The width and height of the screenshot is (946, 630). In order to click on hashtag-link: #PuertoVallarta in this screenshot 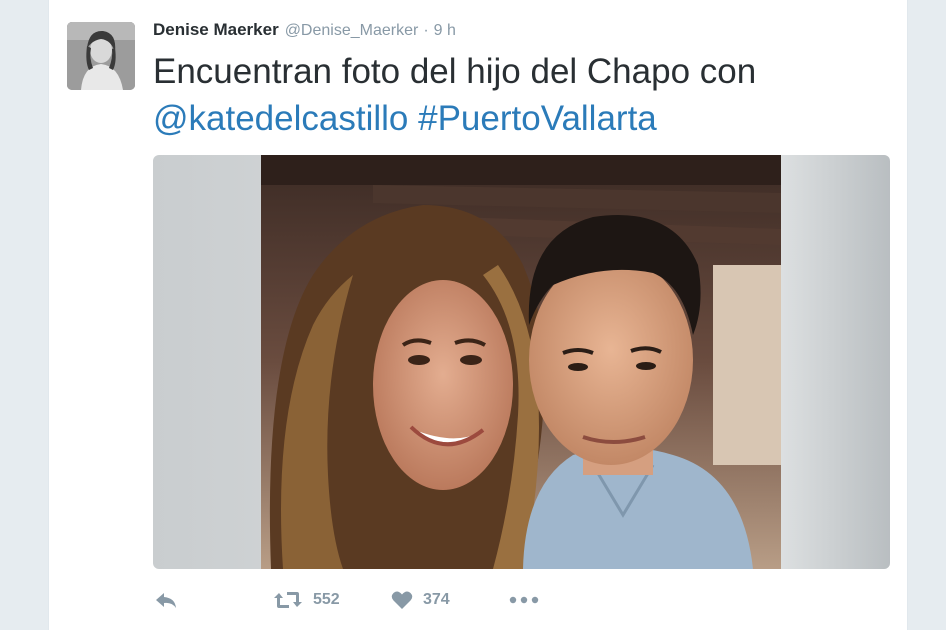, I will do `click(537, 118)`.